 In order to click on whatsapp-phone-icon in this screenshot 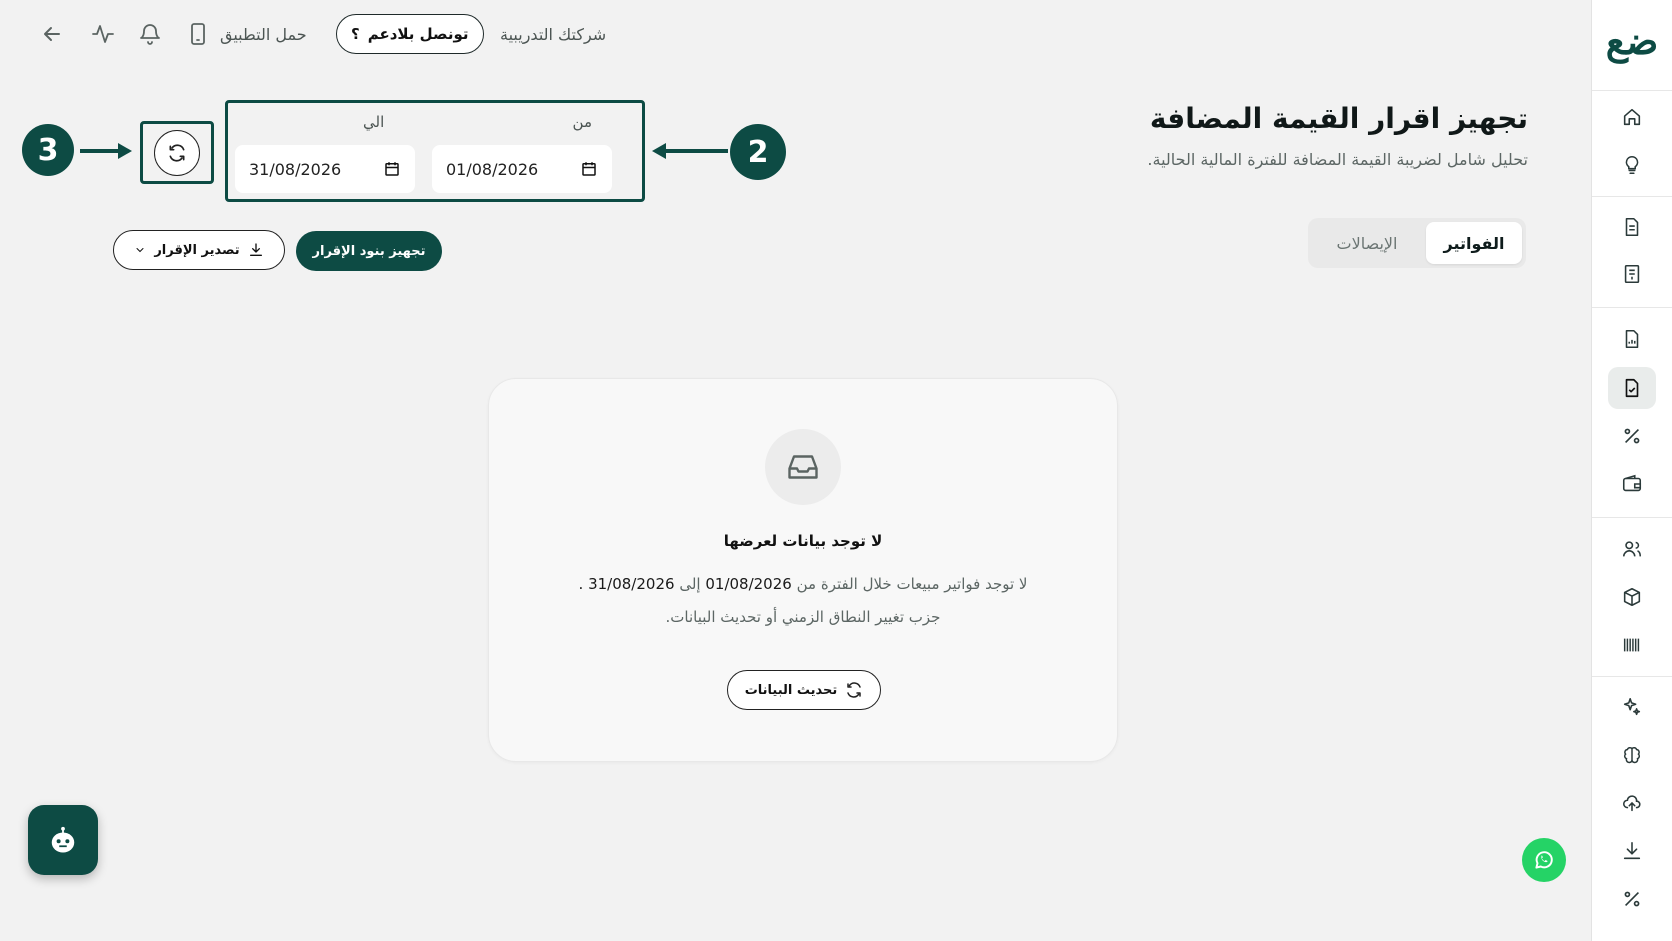, I will do `click(1544, 860)`.